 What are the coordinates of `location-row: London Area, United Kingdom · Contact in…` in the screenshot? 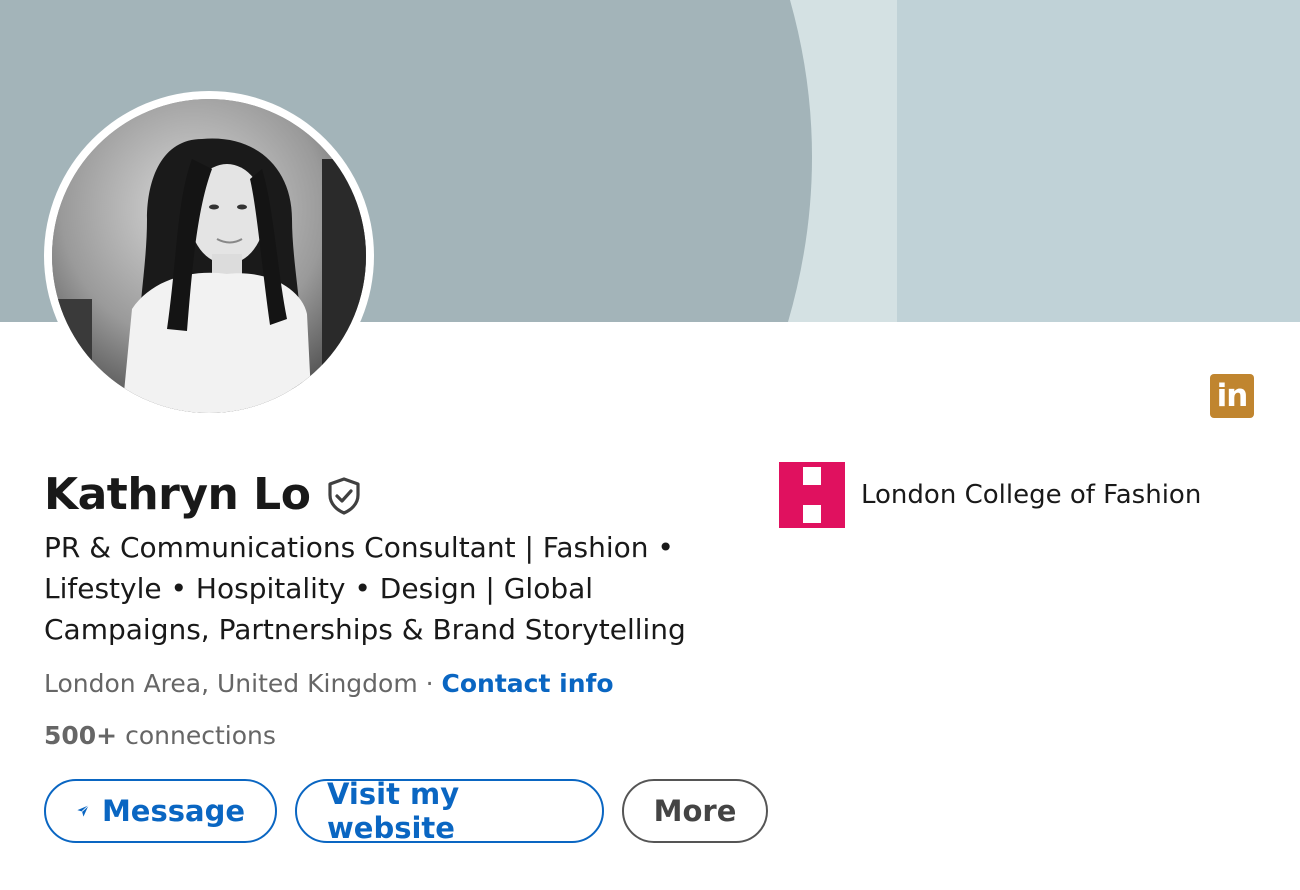 It's located at (329, 684).